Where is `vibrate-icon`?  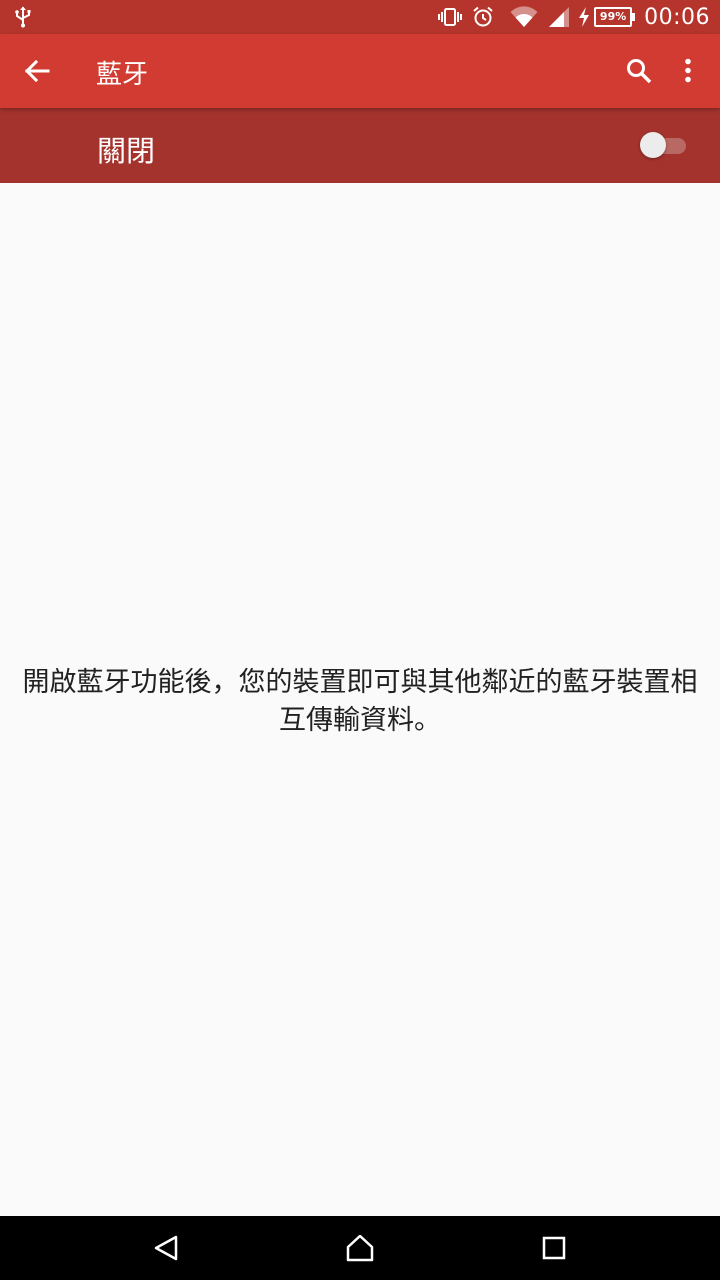
vibrate-icon is located at coordinates (450, 17).